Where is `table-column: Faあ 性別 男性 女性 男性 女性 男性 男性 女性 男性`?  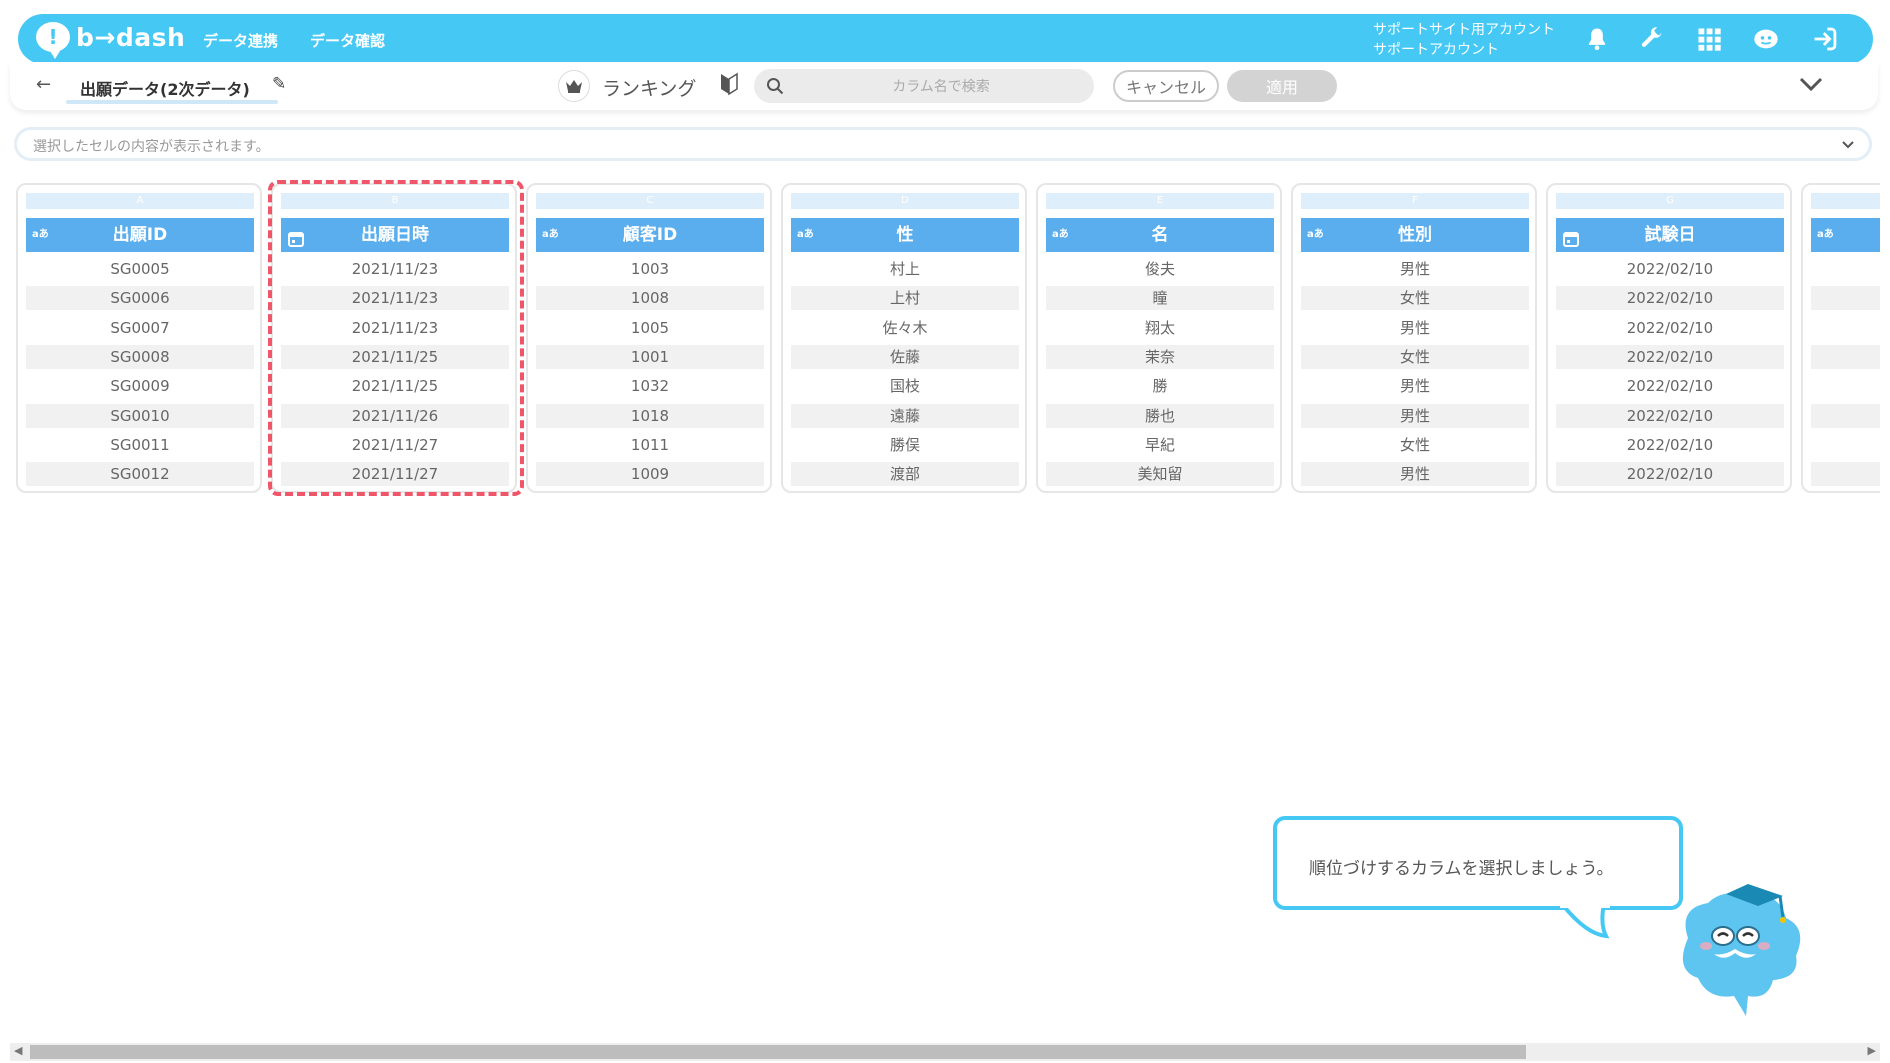 table-column: Faあ 性別 男性 女性 男性 女性 男性 男性 女性 男性 is located at coordinates (1414, 338).